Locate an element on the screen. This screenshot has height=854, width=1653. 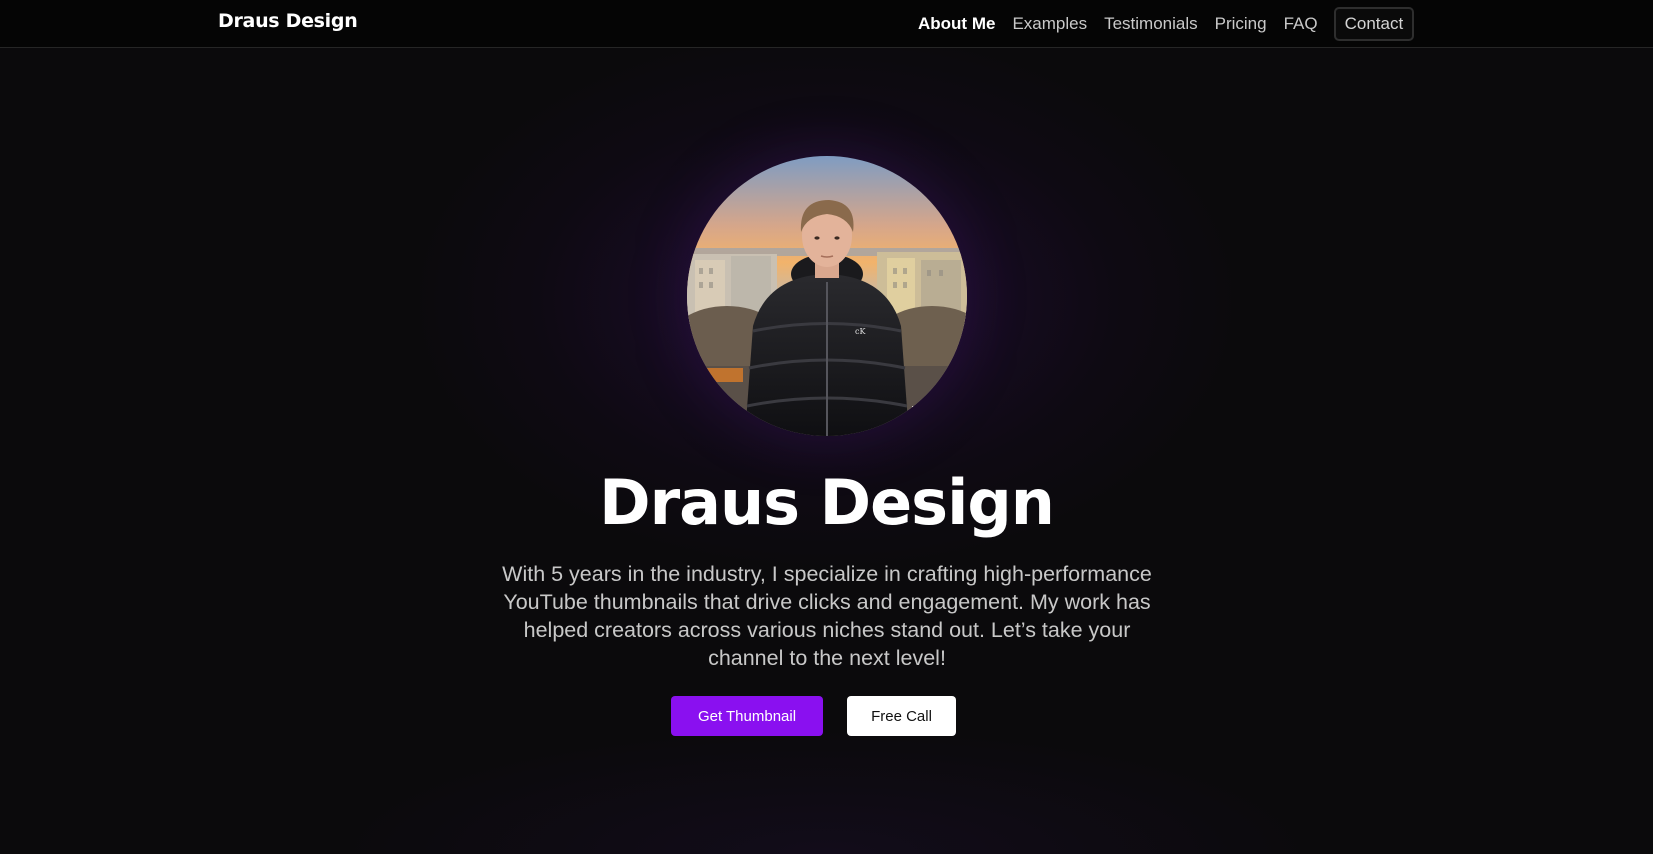
hero-title: Draus Design is located at coordinates (827, 502).